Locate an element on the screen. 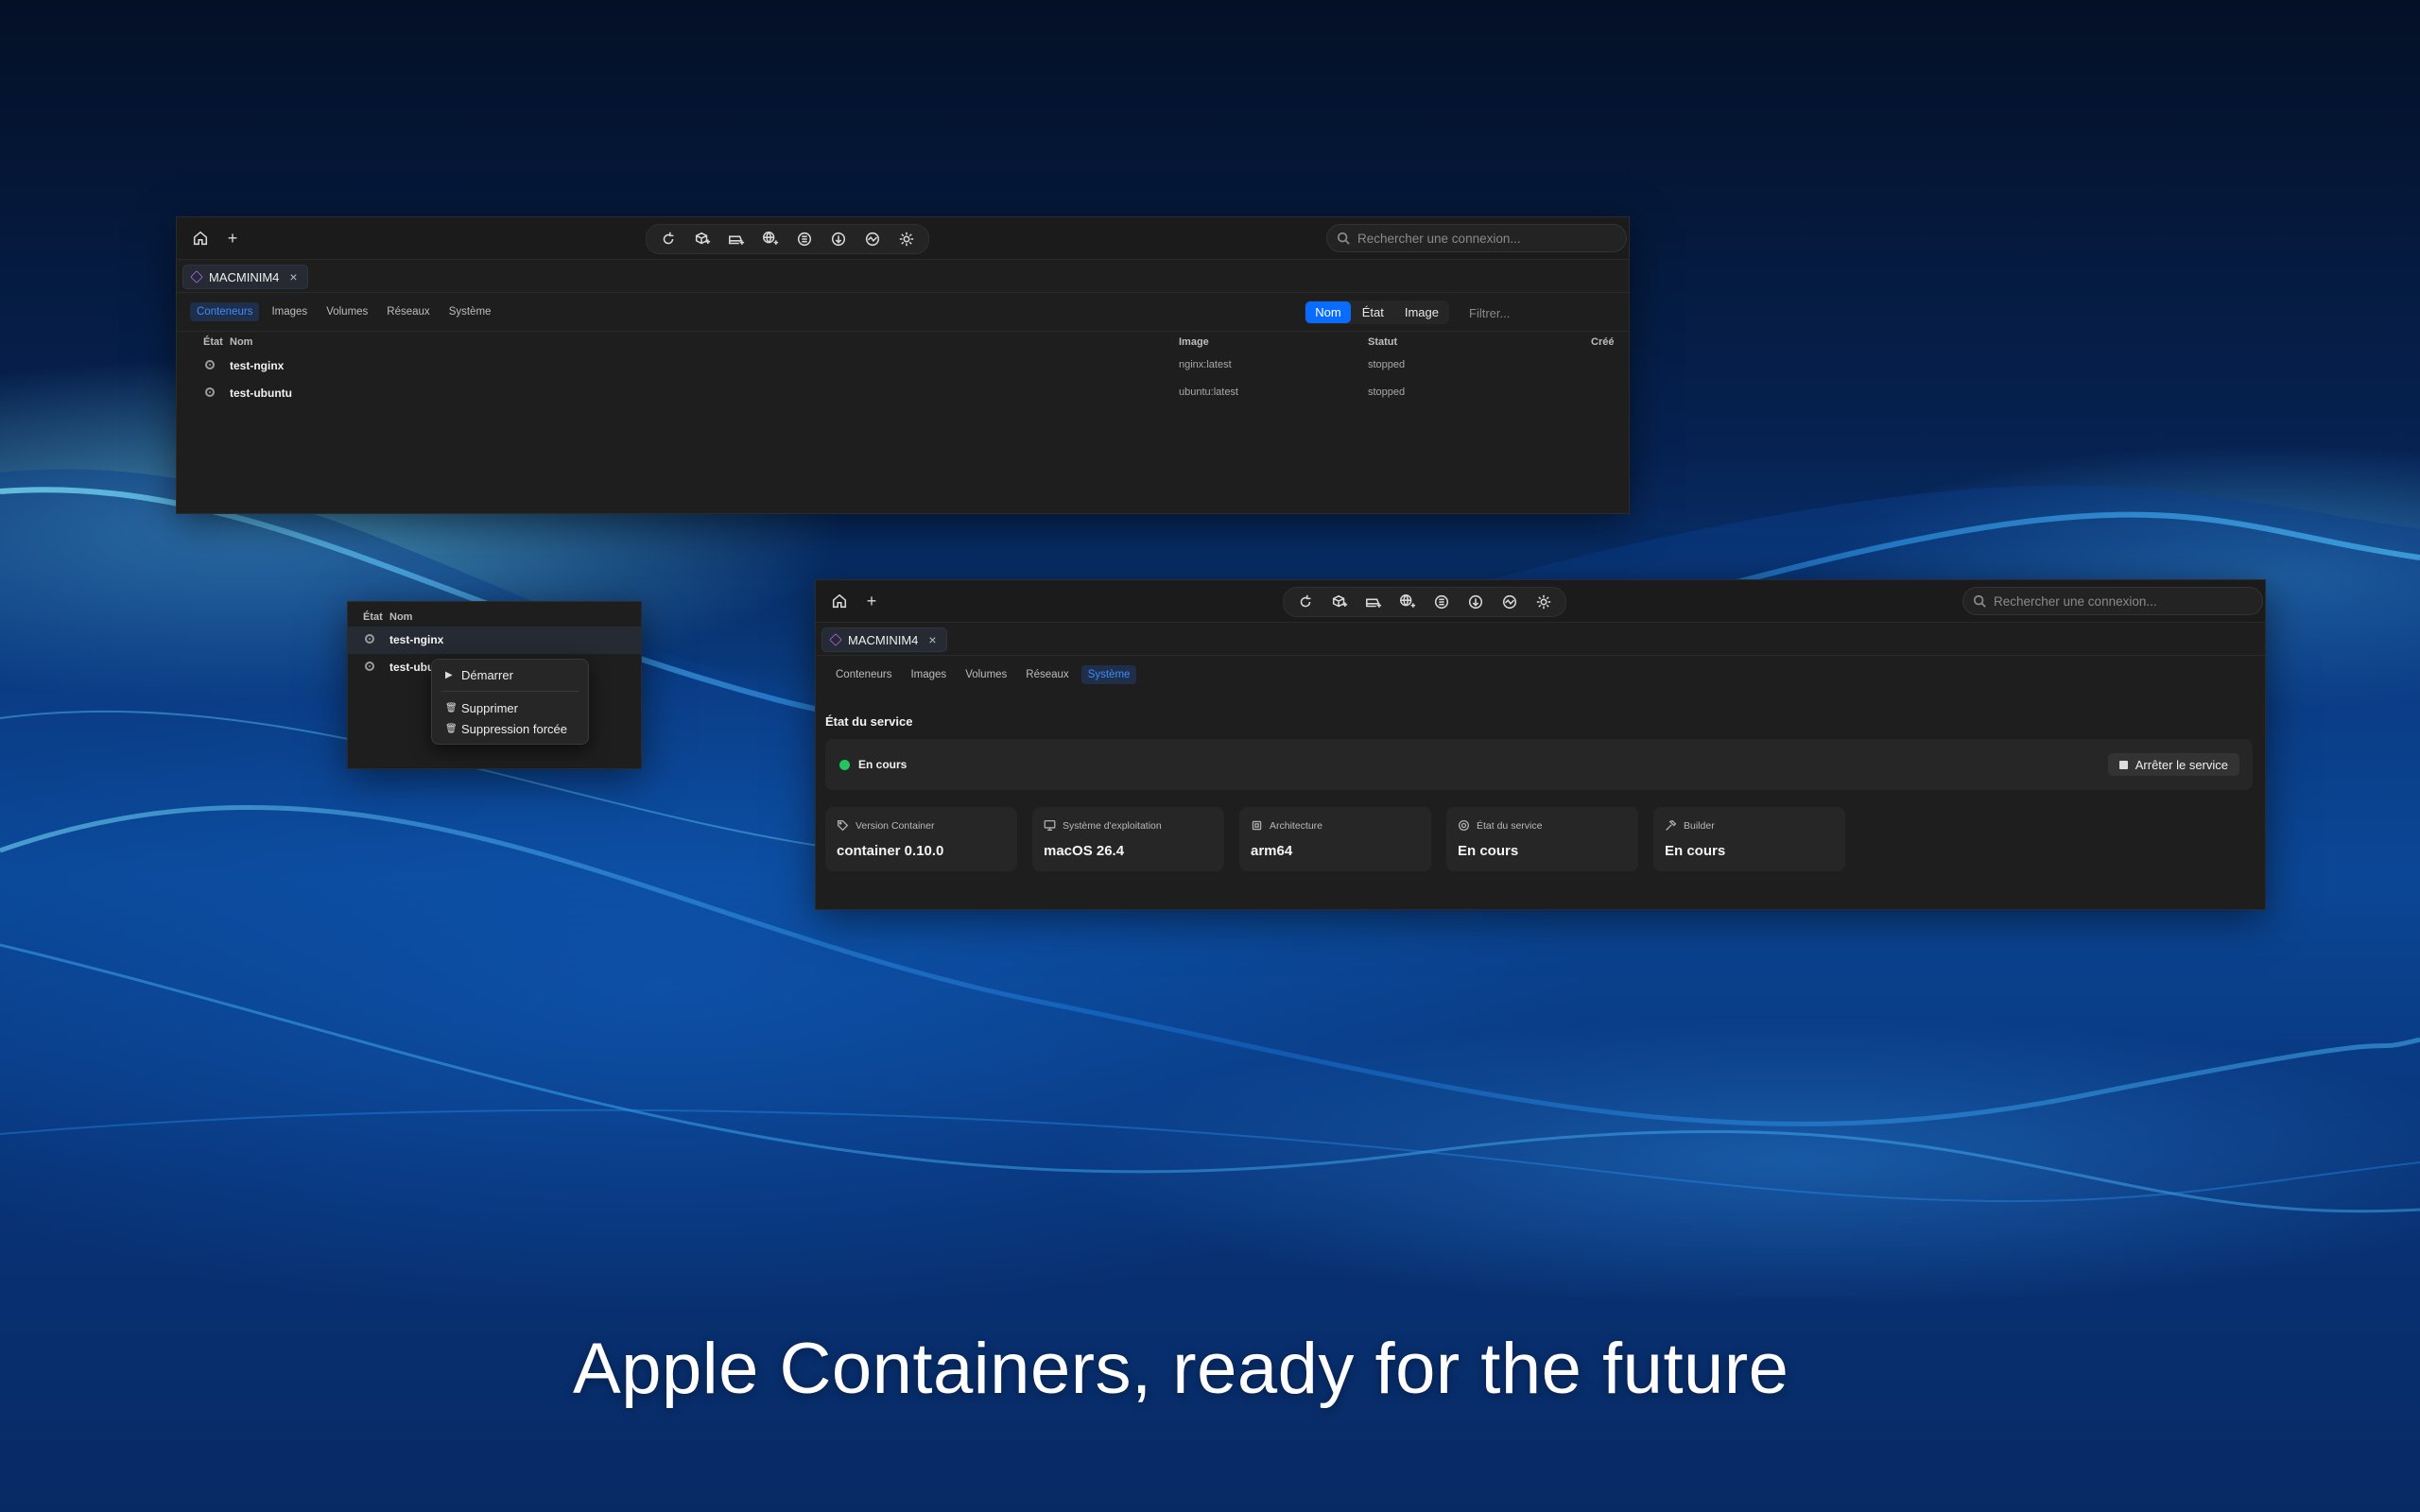 The image size is (2420, 1512). sort-by-image: Image is located at coordinates (1421, 312).